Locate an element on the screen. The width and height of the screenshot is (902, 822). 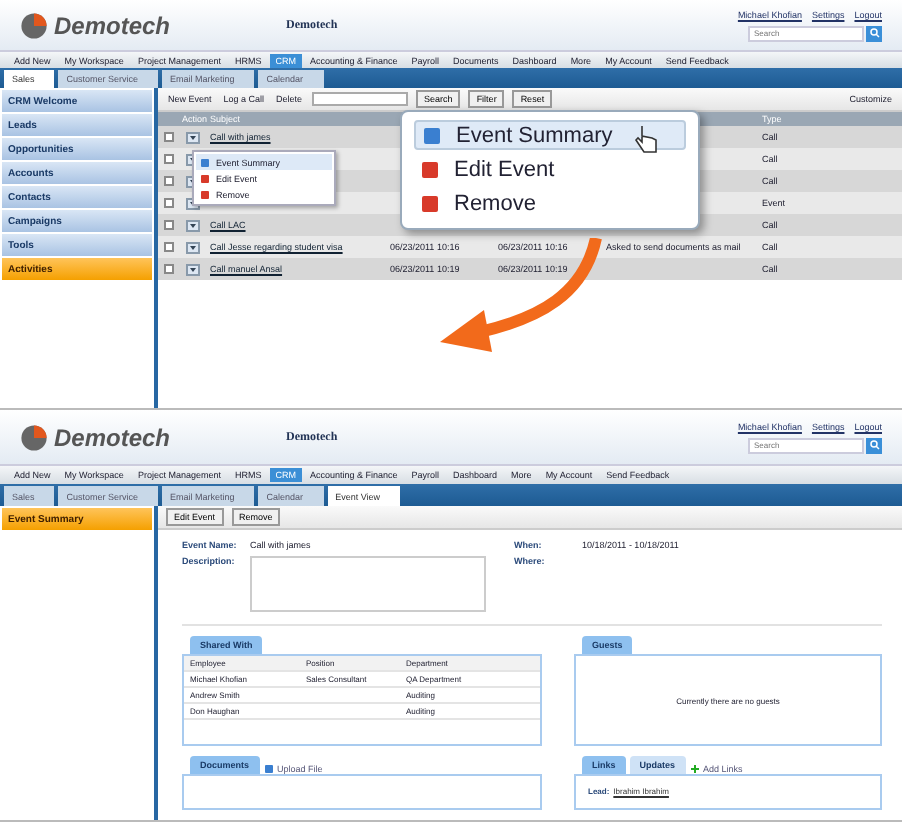
menu-option: Edit Event is located at coordinates (550, 170).